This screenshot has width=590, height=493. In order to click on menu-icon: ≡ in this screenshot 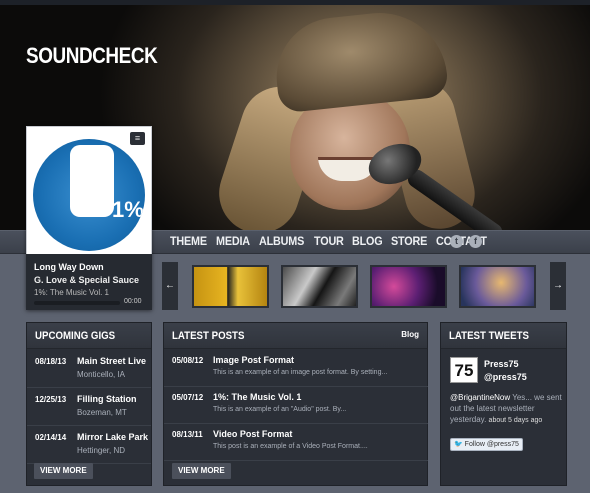, I will do `click(137, 138)`.